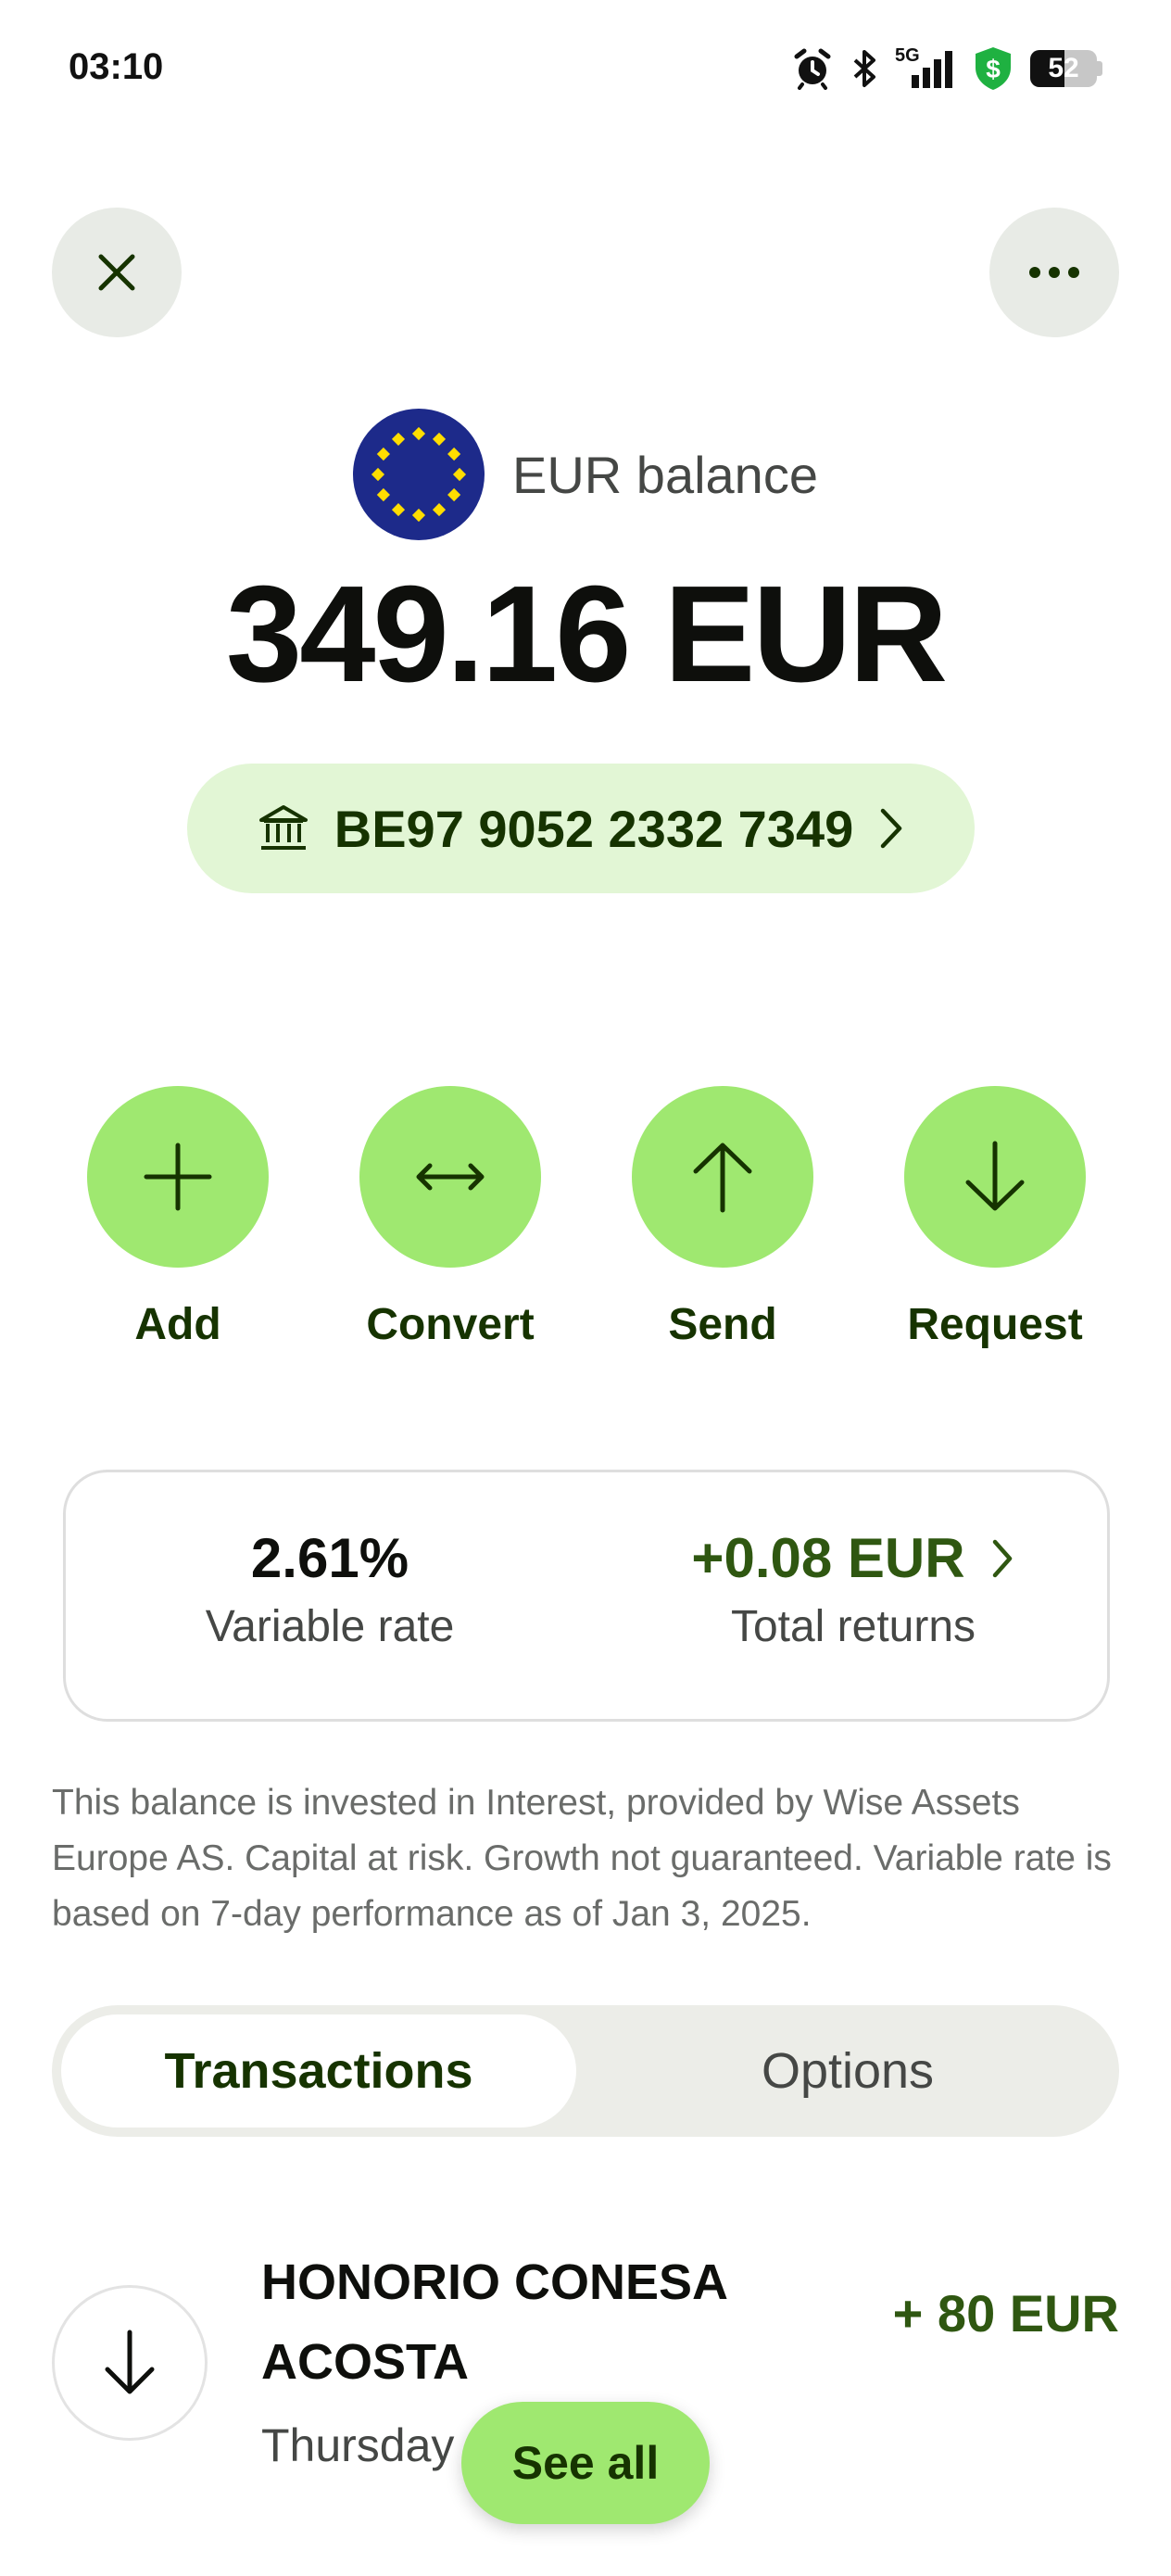  What do you see at coordinates (585, 2463) in the screenshot?
I see `see-all-button: See all` at bounding box center [585, 2463].